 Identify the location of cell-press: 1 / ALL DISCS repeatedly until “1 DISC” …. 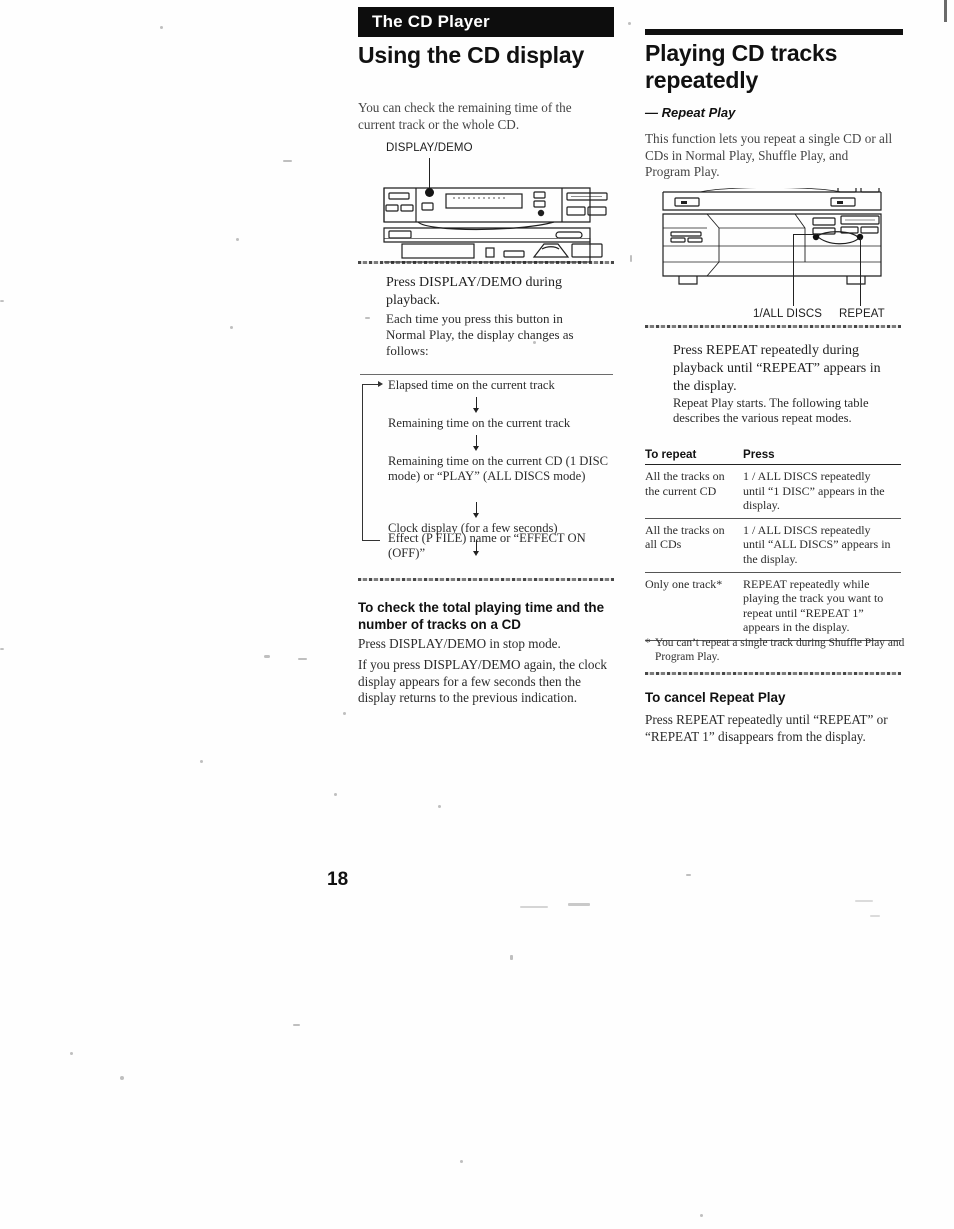
(814, 491).